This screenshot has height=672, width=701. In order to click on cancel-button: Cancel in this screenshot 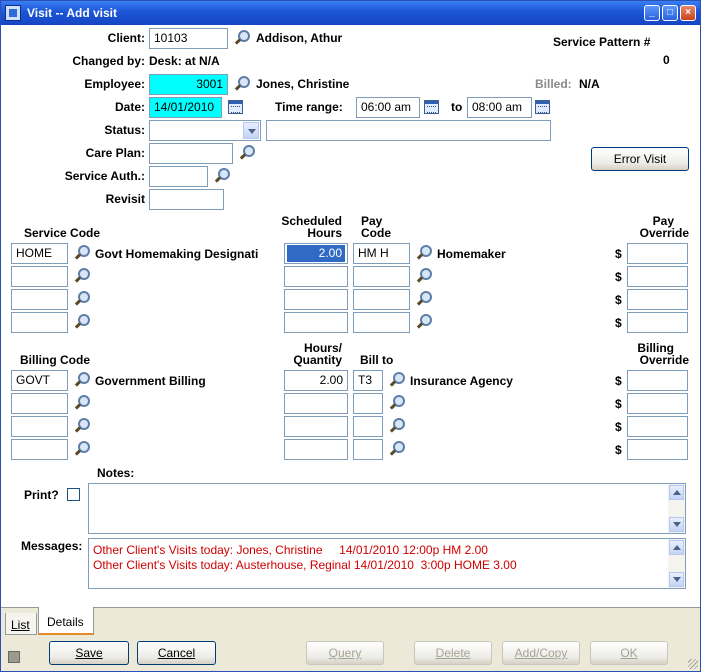, I will do `click(176, 653)`.